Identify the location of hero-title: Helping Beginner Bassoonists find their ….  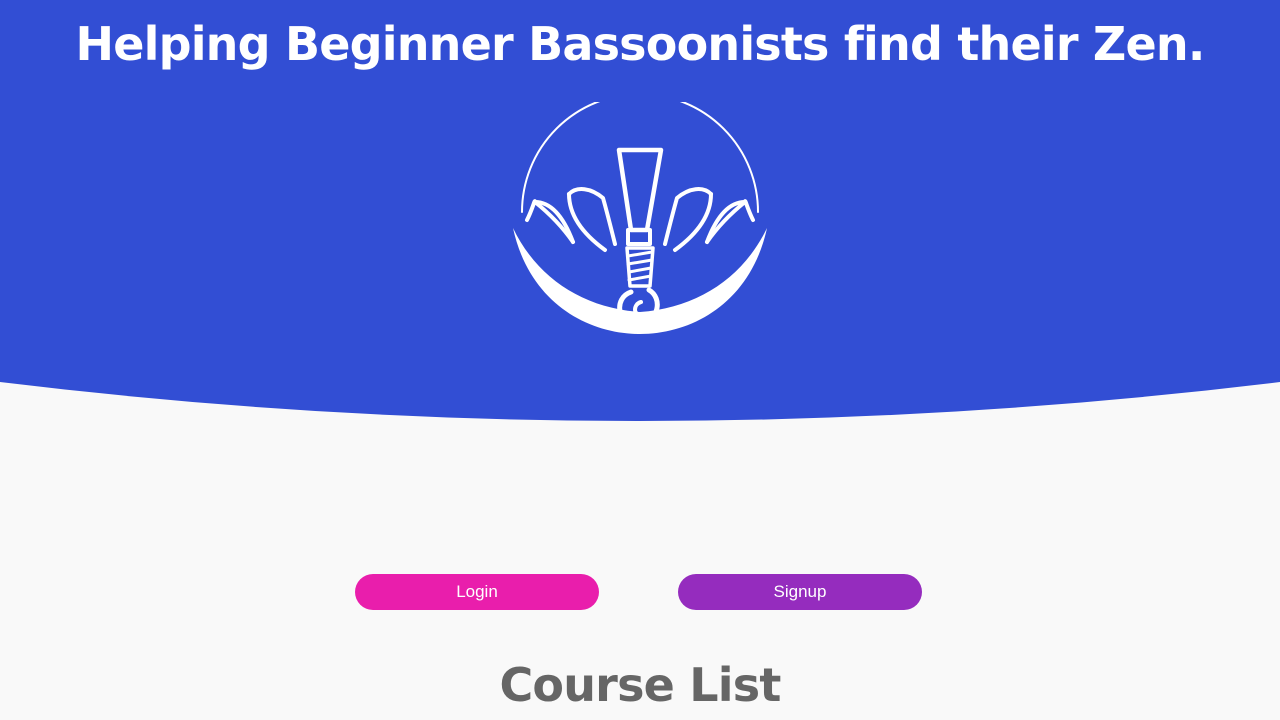
(640, 44).